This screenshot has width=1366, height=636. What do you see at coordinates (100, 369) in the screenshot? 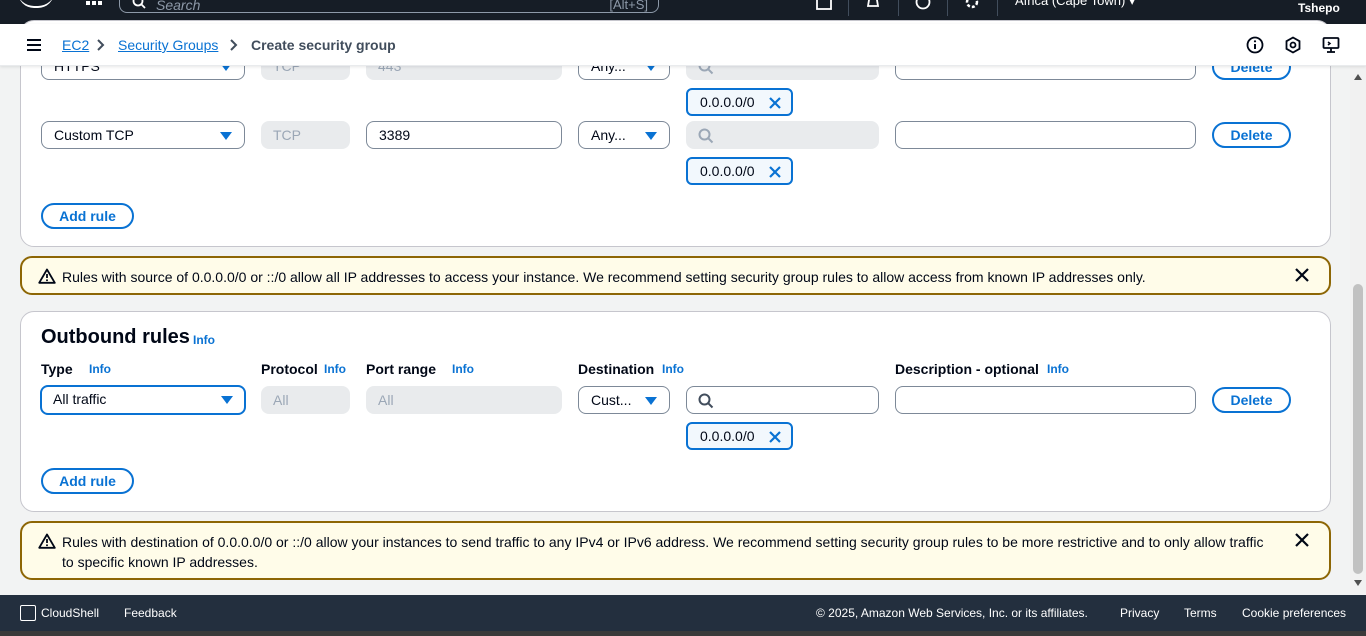
I see `type-info-link: Info` at bounding box center [100, 369].